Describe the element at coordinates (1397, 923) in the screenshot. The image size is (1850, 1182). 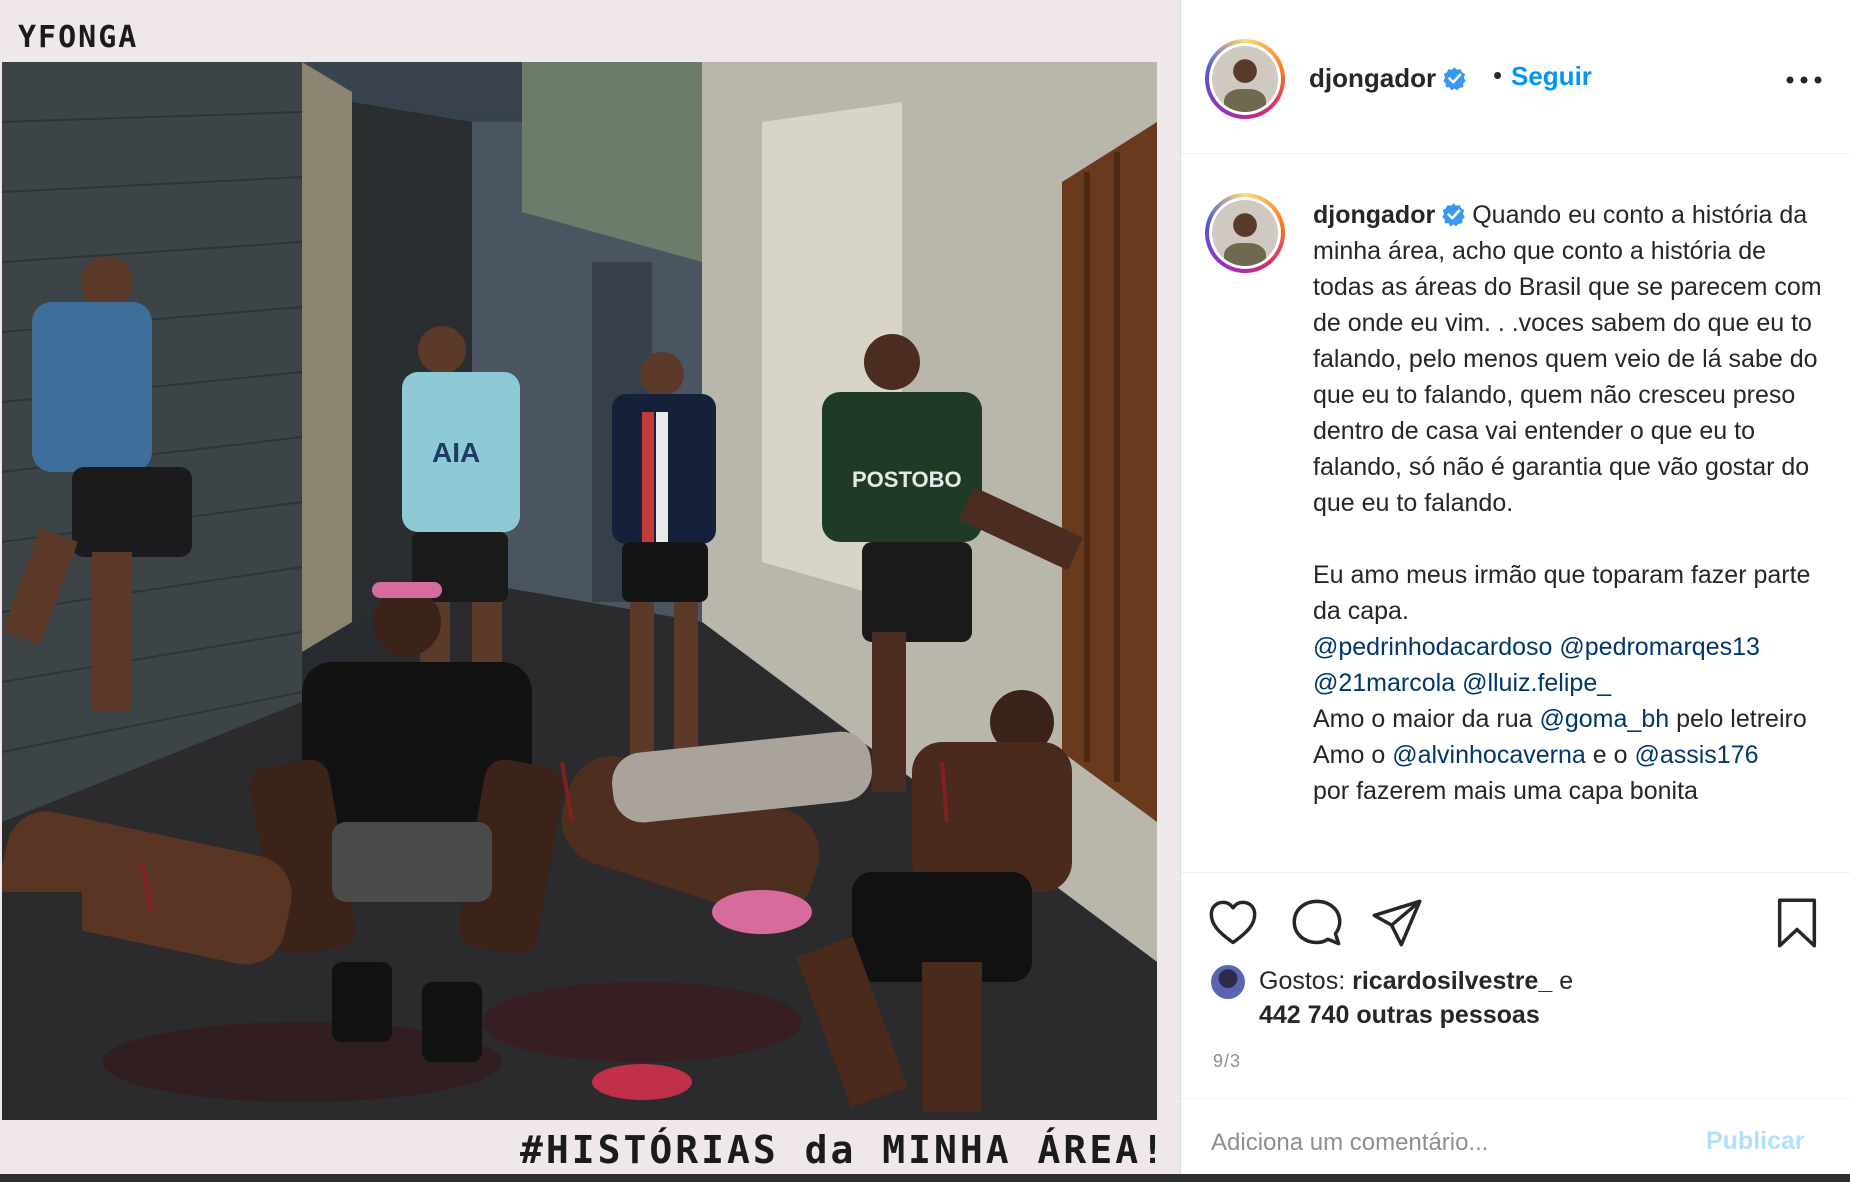
I see `paper-plane-icon` at that location.